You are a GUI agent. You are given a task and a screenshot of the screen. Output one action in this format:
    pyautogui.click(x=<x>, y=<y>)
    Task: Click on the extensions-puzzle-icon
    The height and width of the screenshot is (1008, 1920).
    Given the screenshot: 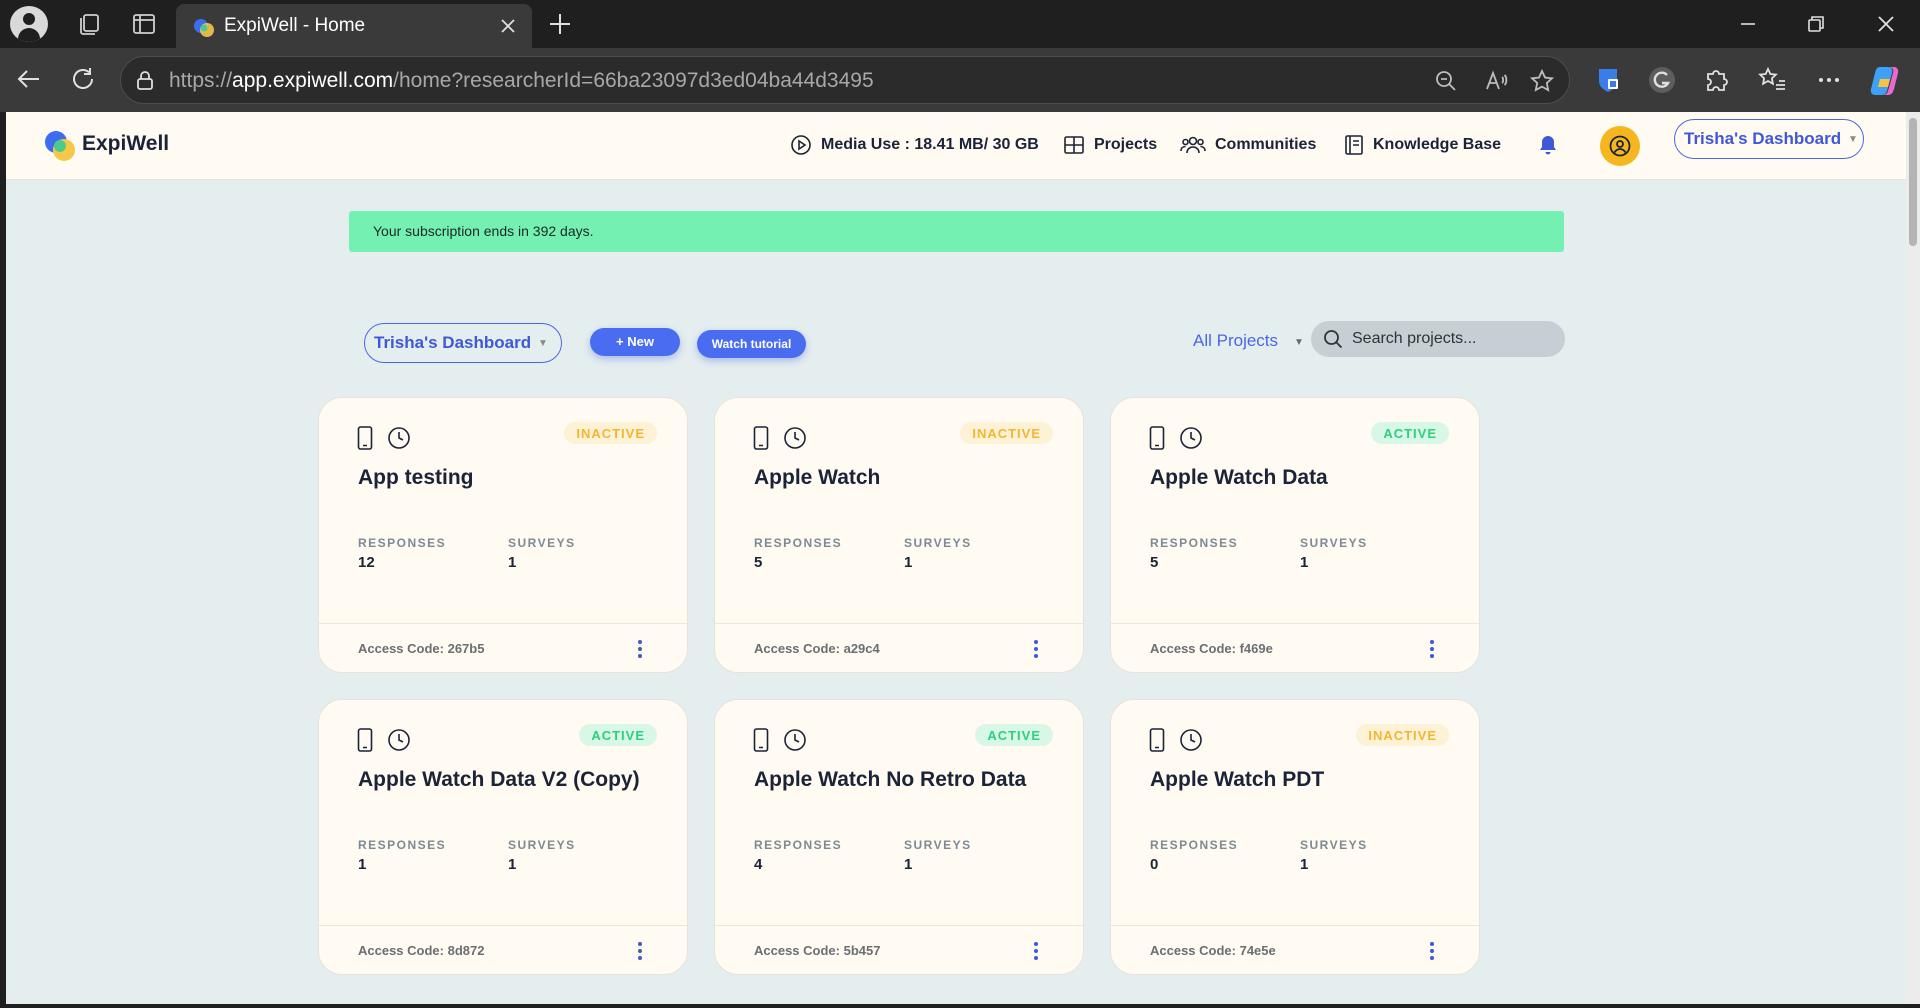 What is the action you would take?
    pyautogui.click(x=1716, y=80)
    